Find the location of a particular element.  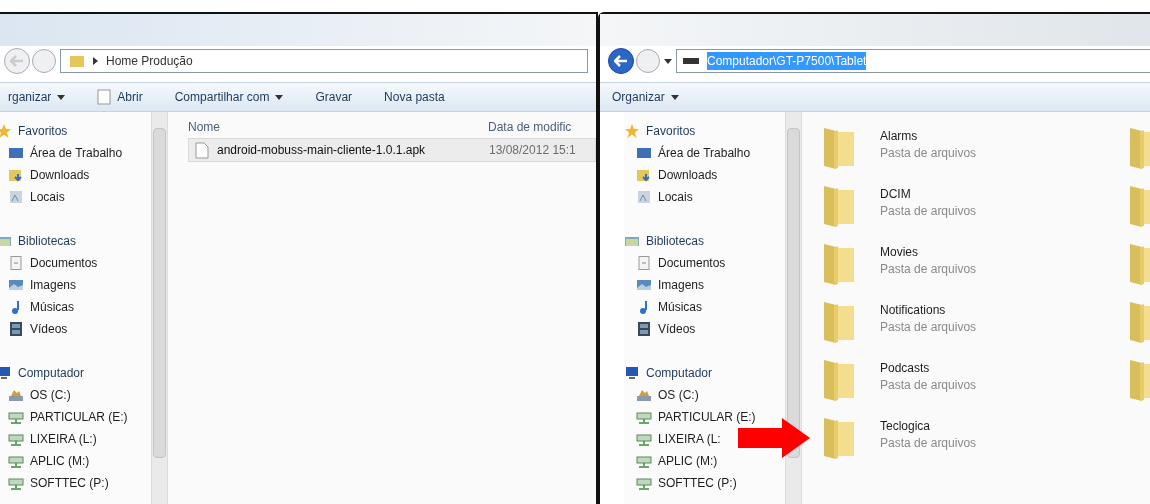

toolbar-button: Nova pasta is located at coordinates (414, 97).